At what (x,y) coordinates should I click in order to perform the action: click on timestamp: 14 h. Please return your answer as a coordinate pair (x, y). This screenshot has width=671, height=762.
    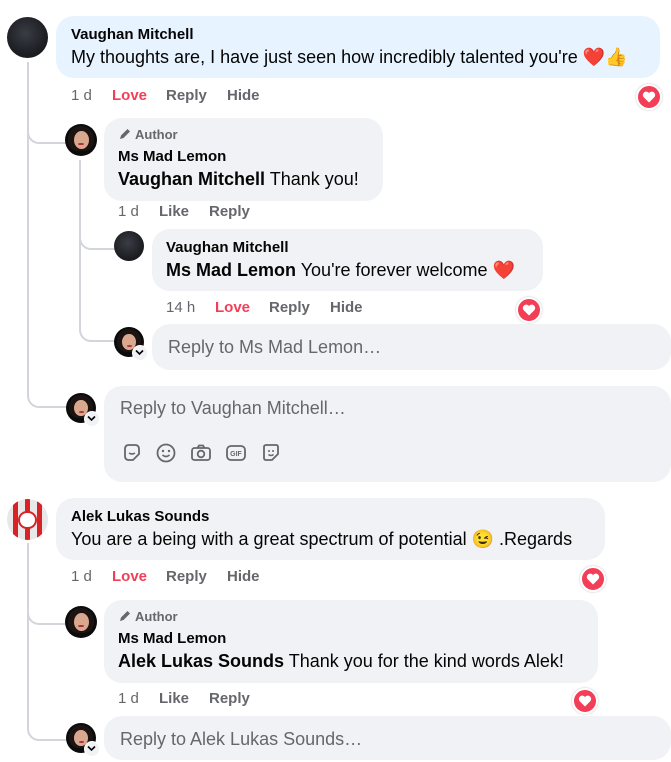
    Looking at the image, I should click on (180, 307).